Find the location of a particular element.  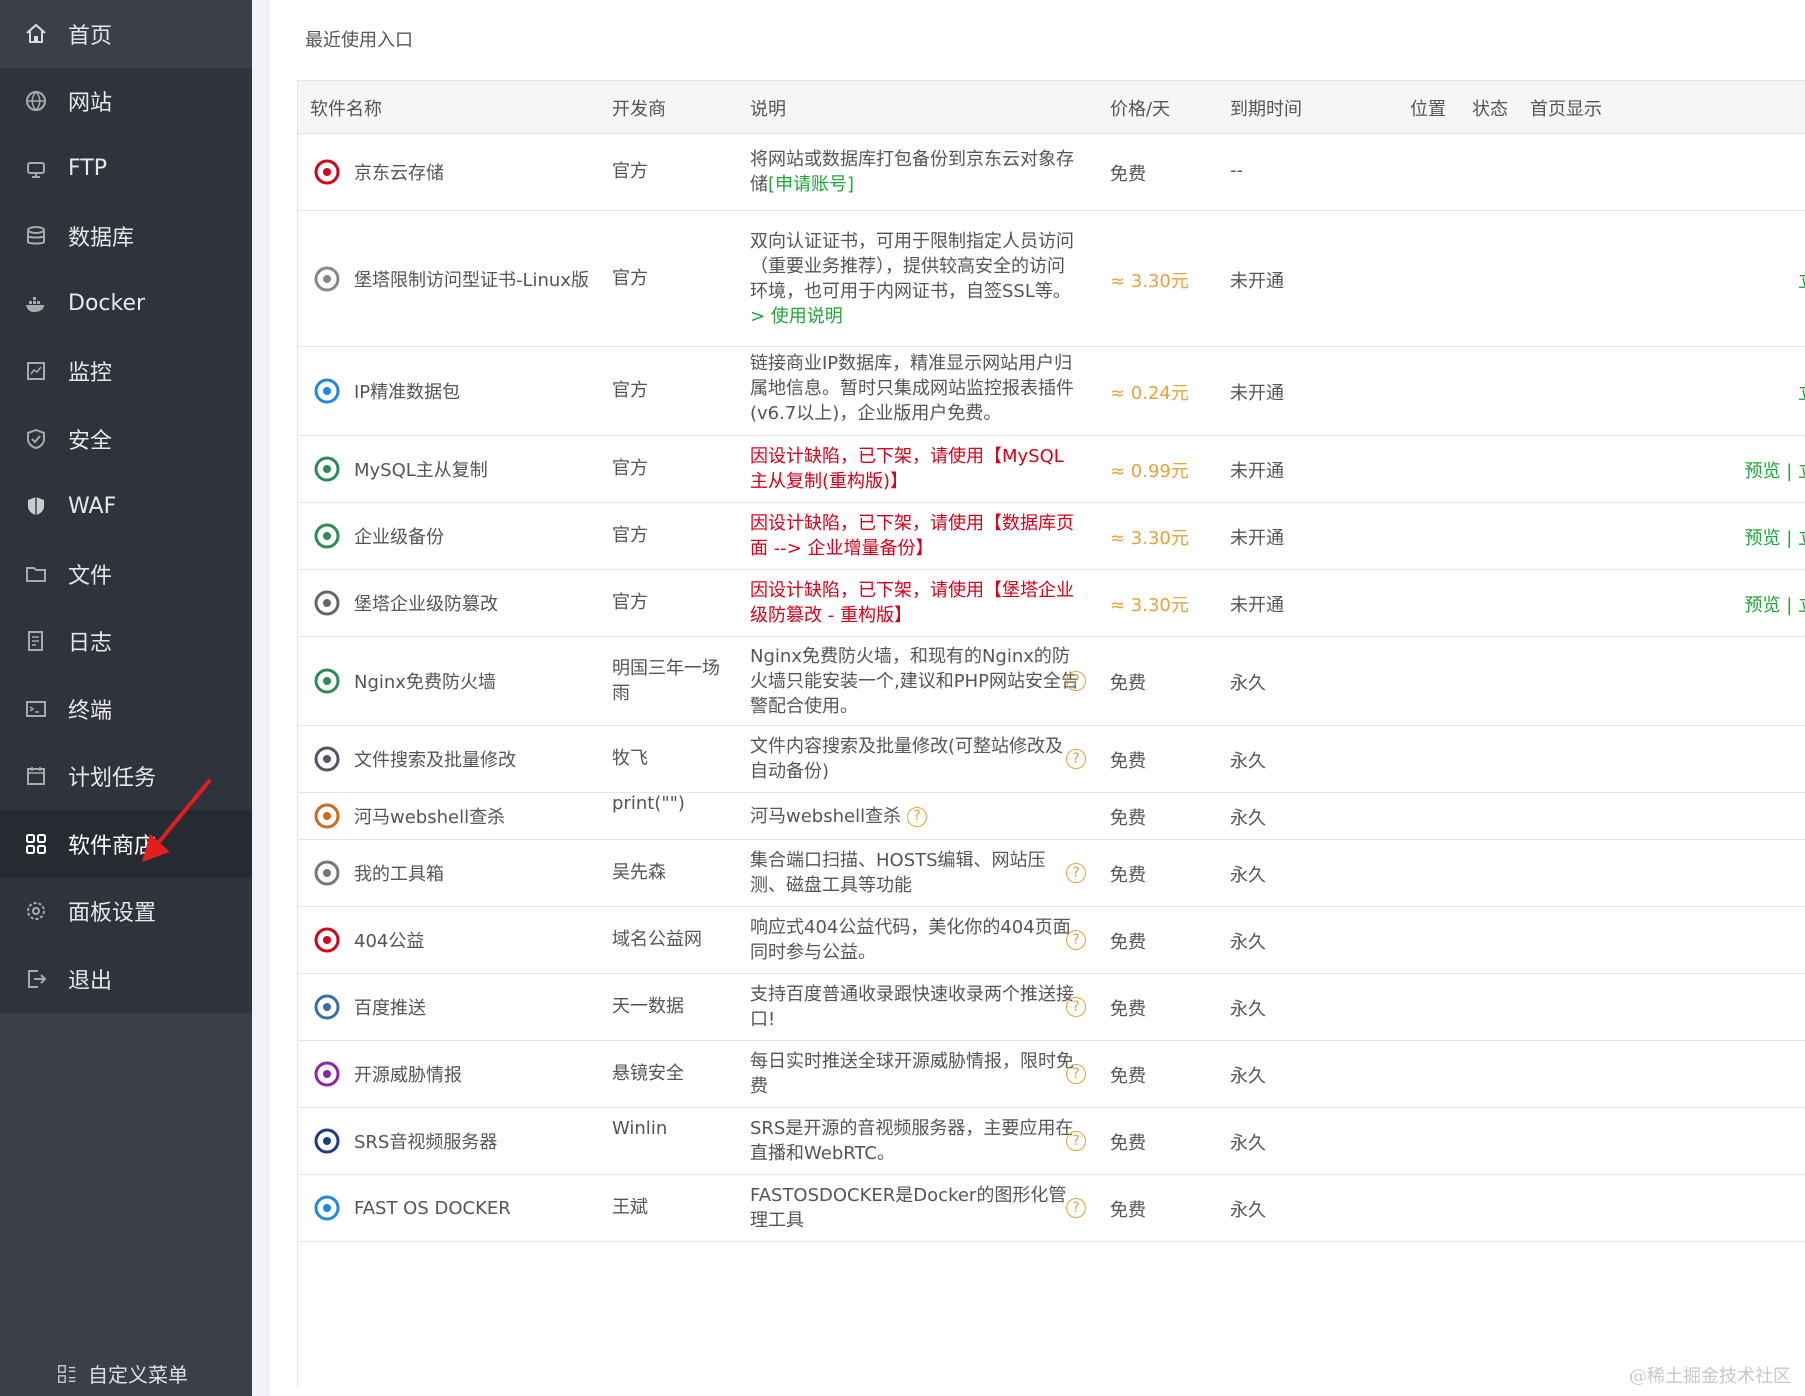

cell-name: 百度推送 is located at coordinates (368, 1007).